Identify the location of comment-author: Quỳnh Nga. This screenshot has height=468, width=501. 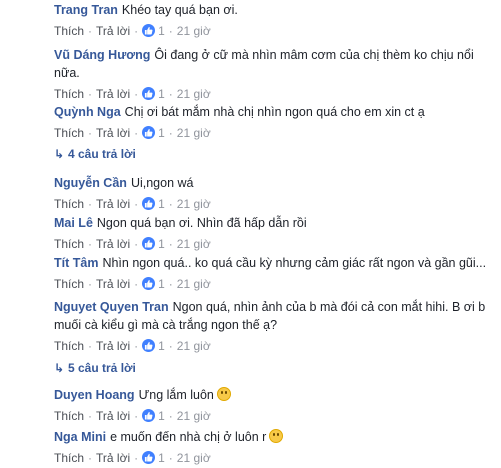
(87, 112).